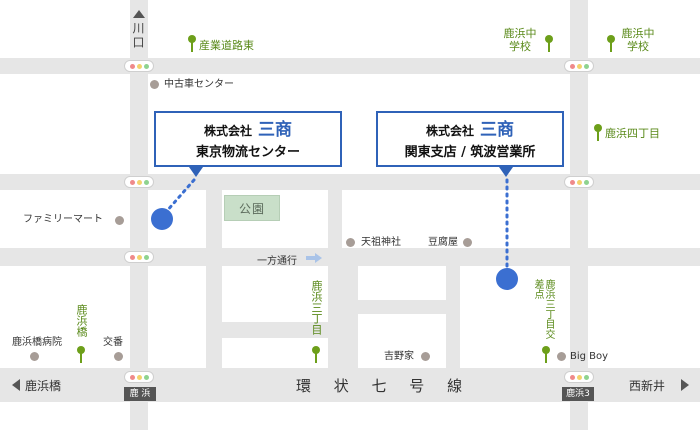 The width and height of the screenshot is (700, 430). Describe the element at coordinates (248, 139) in the screenshot. I see `callout-tokyo-logistics-center: 株式会社 三商 東京物流センター` at that location.